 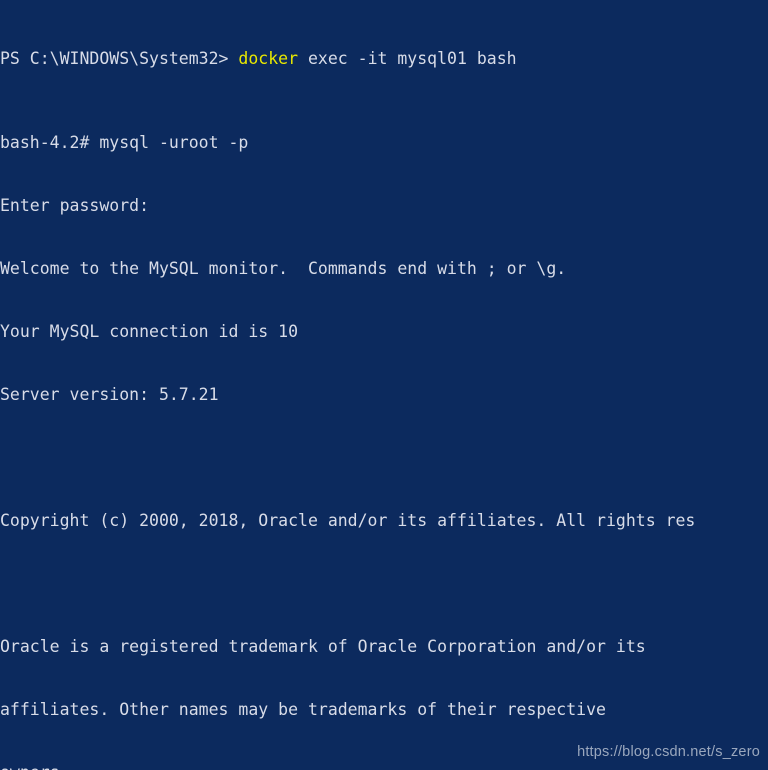 I want to click on terminal-line-enter-password: Enter password:, so click(x=75, y=205).